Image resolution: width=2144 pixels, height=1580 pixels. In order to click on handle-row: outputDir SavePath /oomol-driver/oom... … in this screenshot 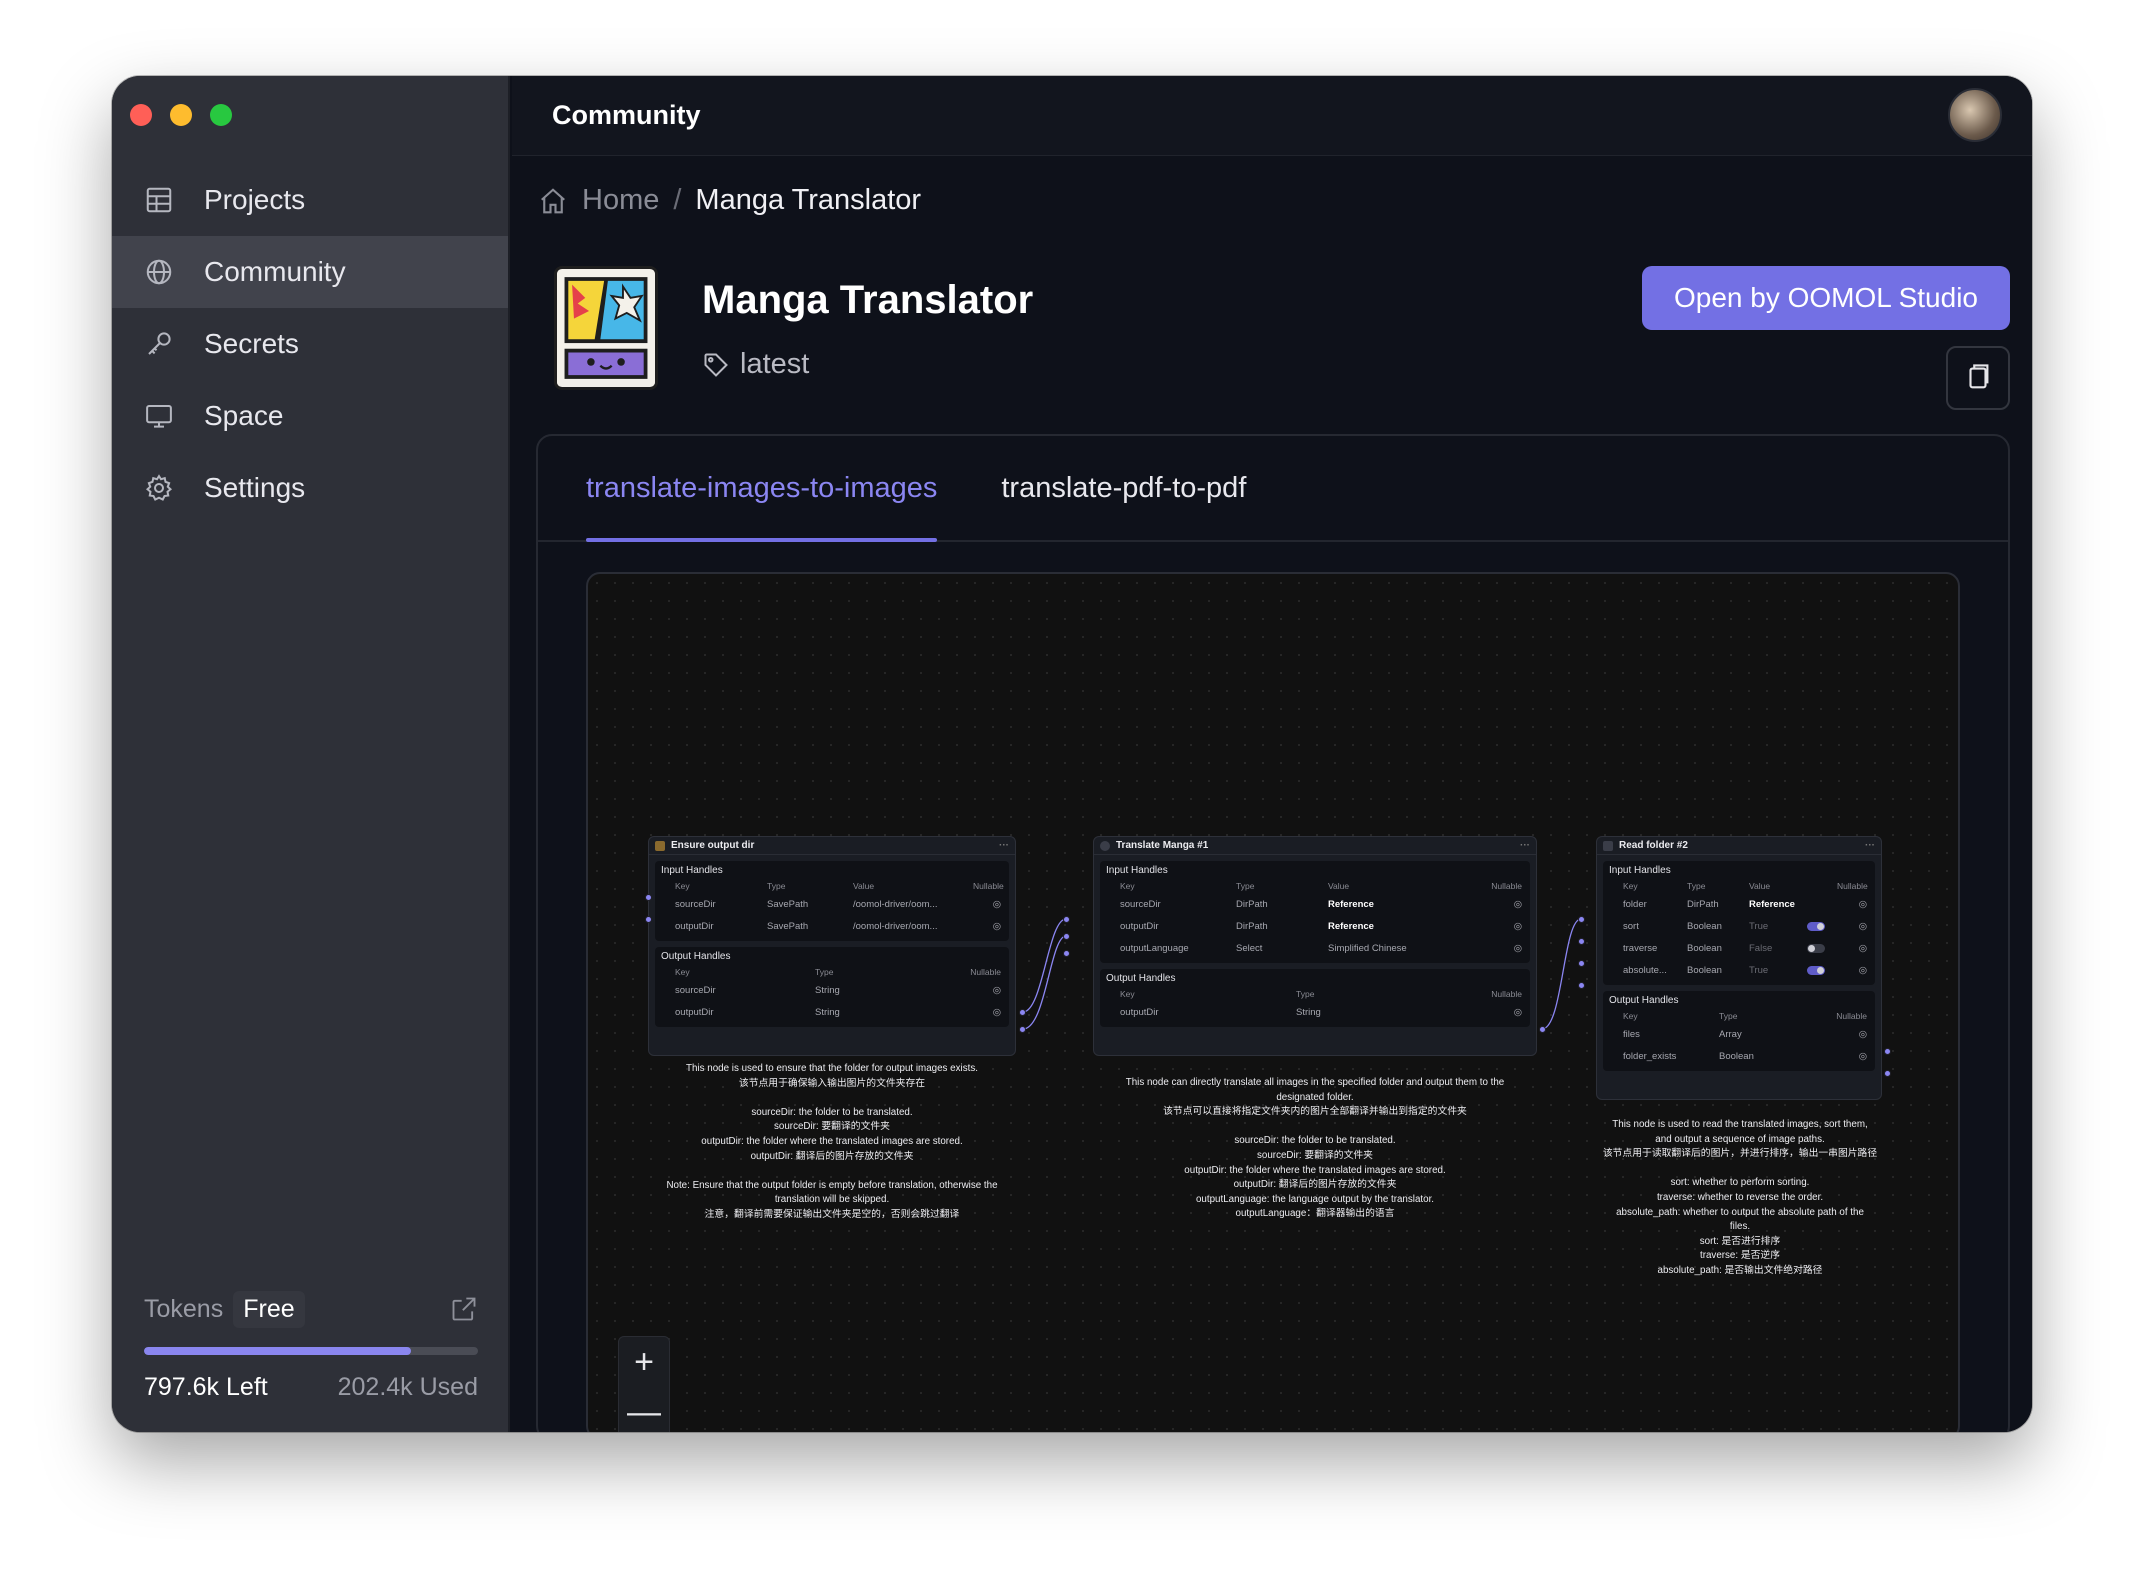, I will do `click(832, 926)`.